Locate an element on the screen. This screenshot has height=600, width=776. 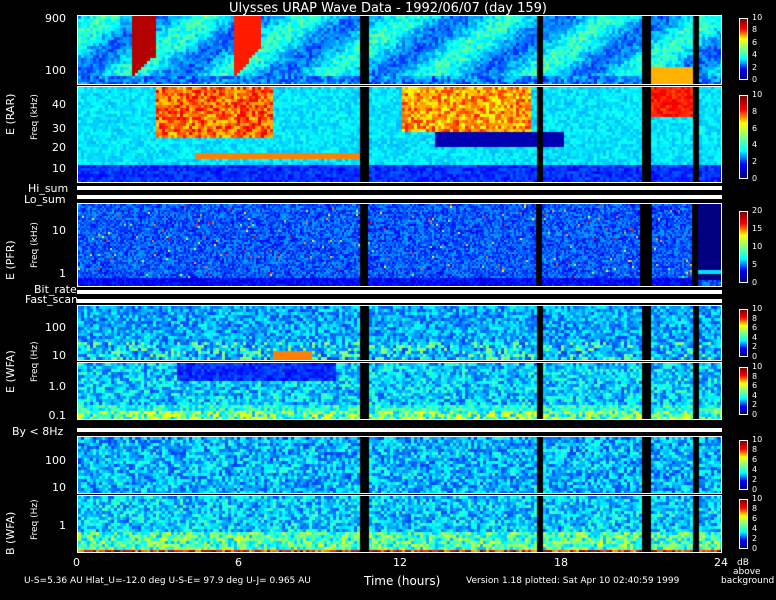
wfa-b-low-spectrogram is located at coordinates (399, 524).